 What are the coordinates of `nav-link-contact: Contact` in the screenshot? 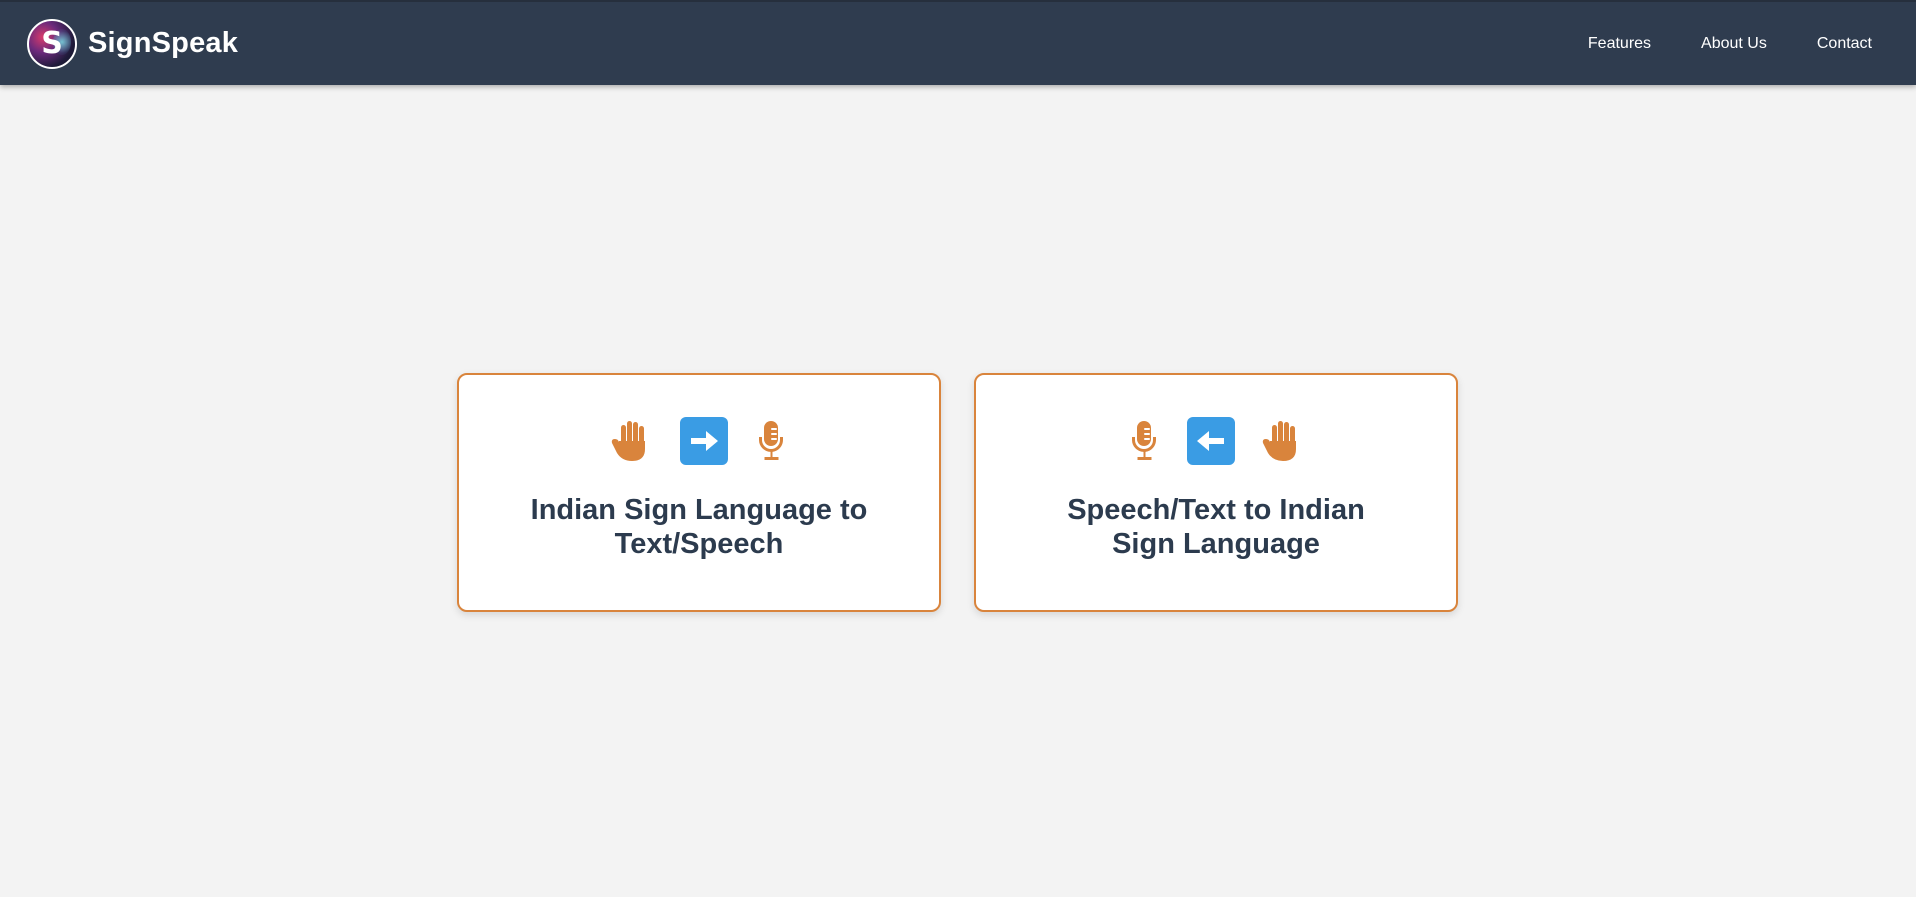 It's located at (1844, 44).